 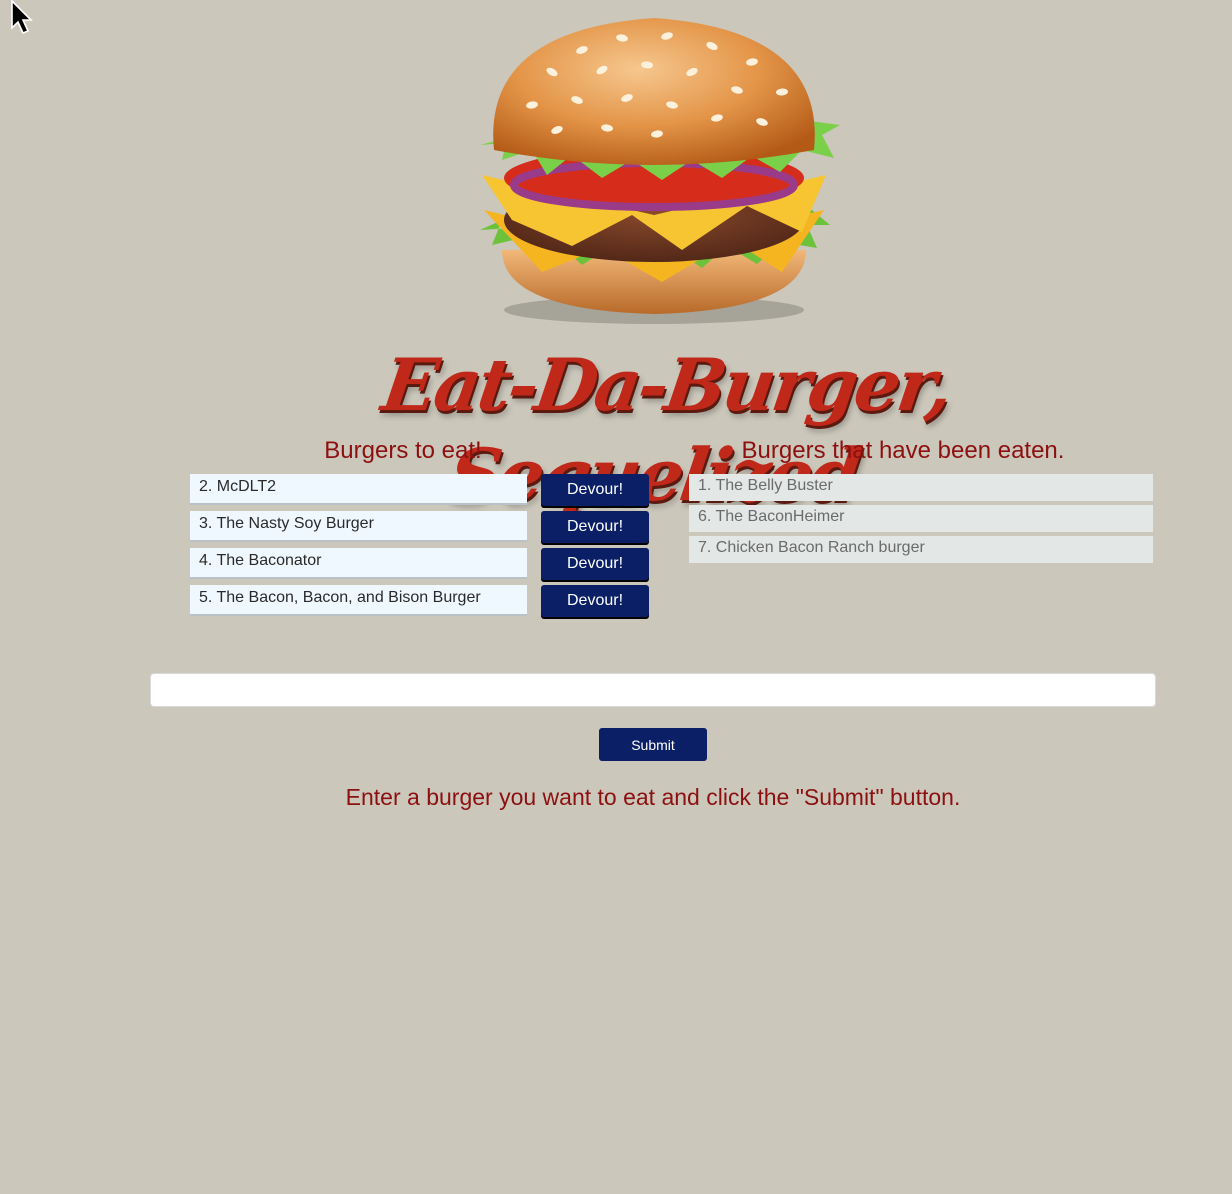 What do you see at coordinates (403, 450) in the screenshot?
I see `to-eat-heading: Burgers to eat!` at bounding box center [403, 450].